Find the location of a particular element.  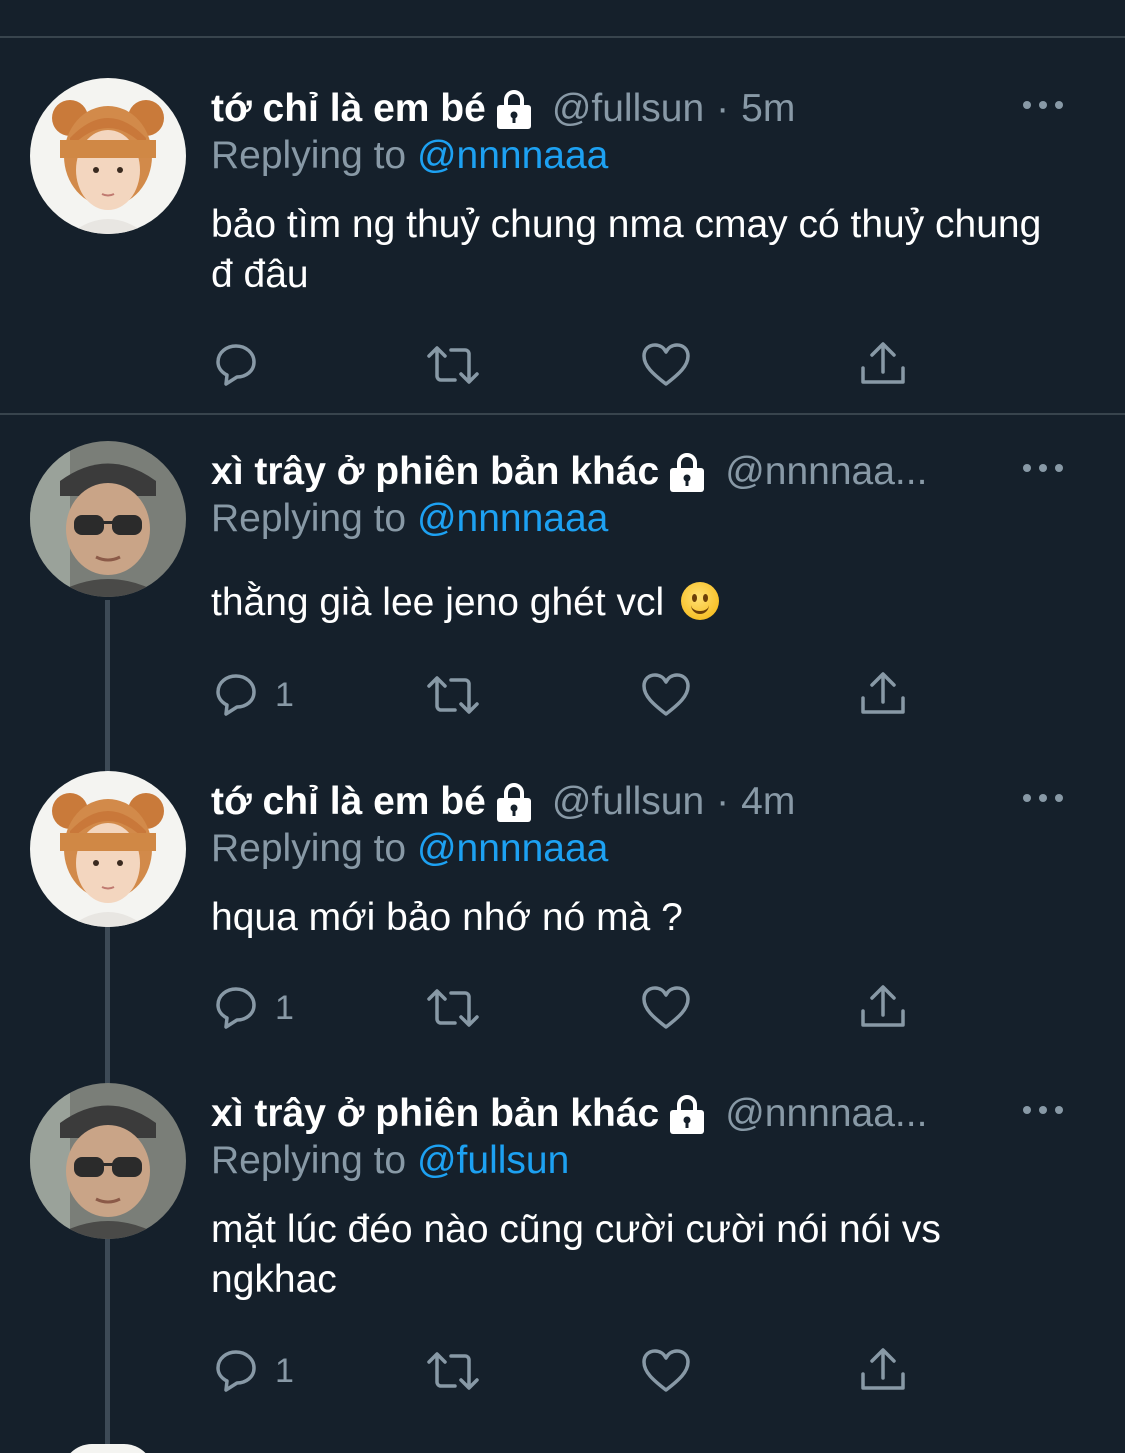

timestamp: 4m is located at coordinates (768, 802).